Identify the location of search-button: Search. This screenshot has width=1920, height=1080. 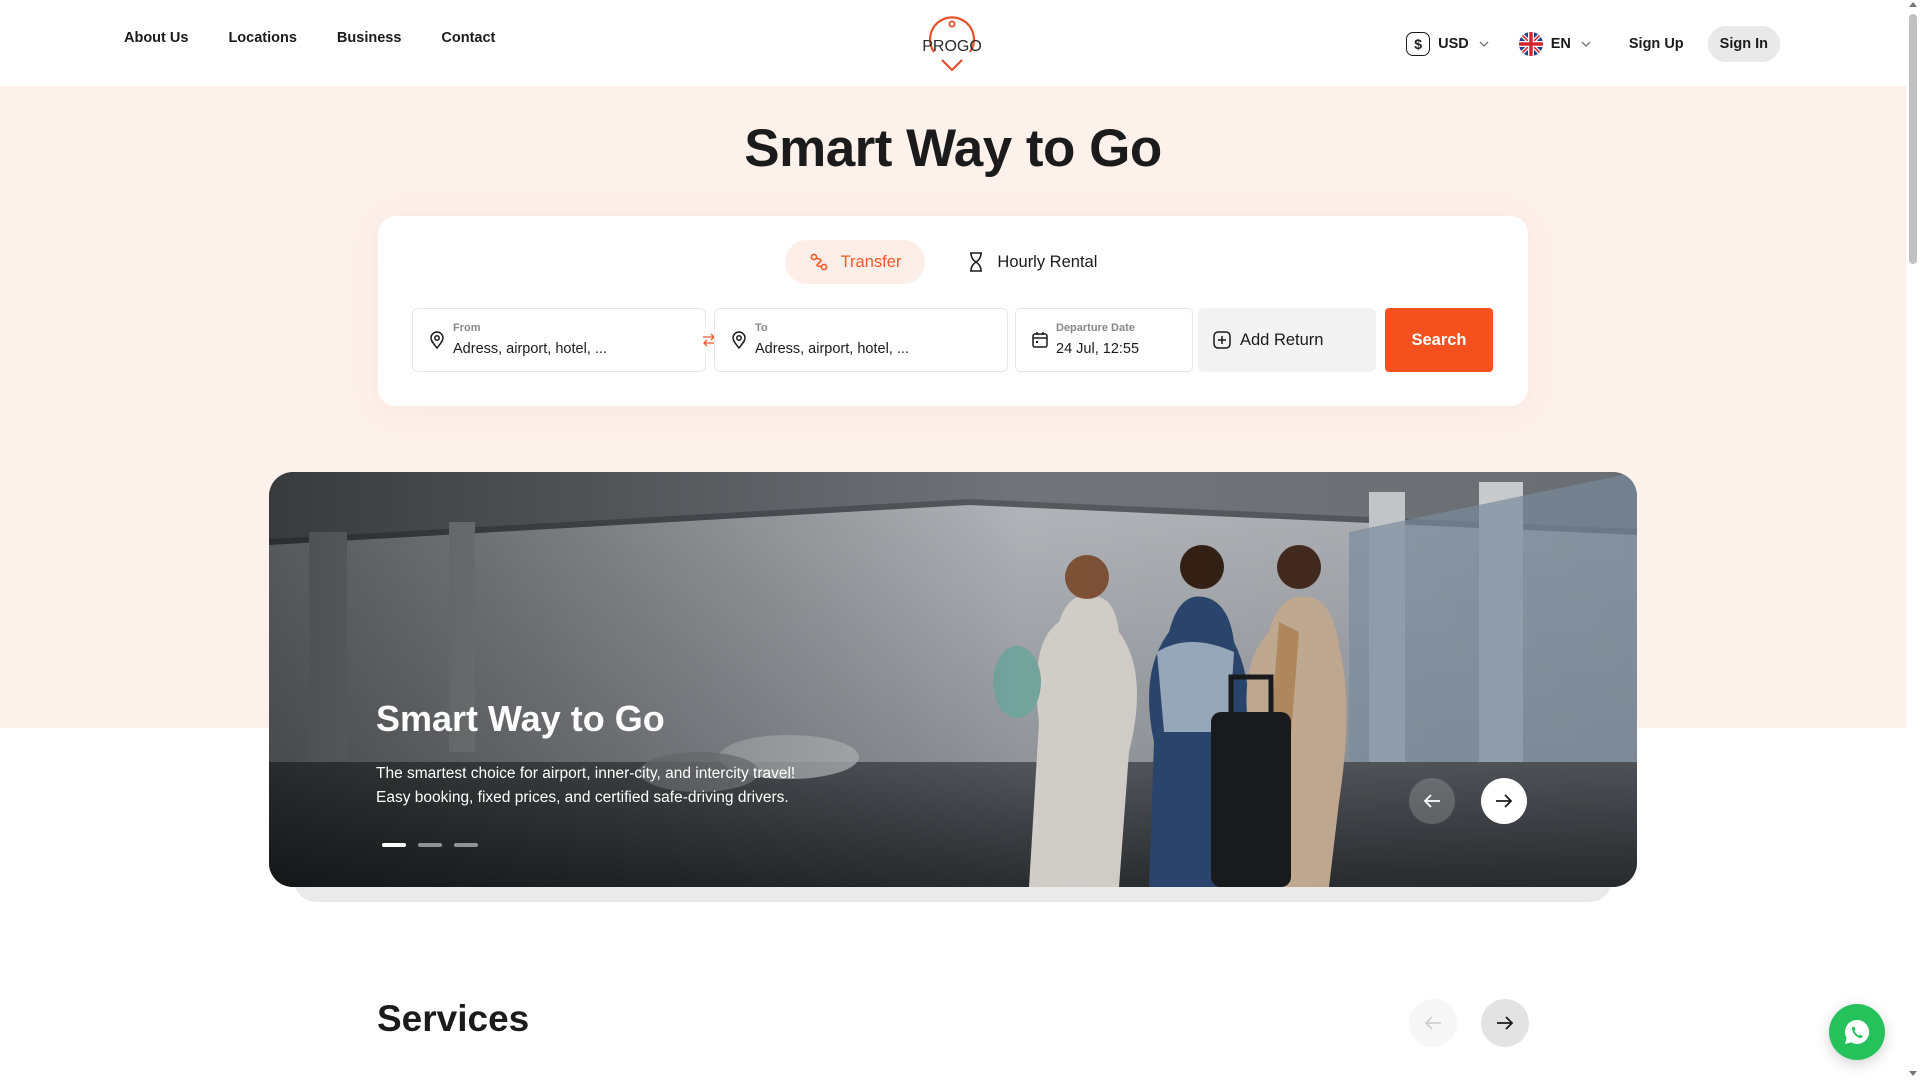
(1439, 340).